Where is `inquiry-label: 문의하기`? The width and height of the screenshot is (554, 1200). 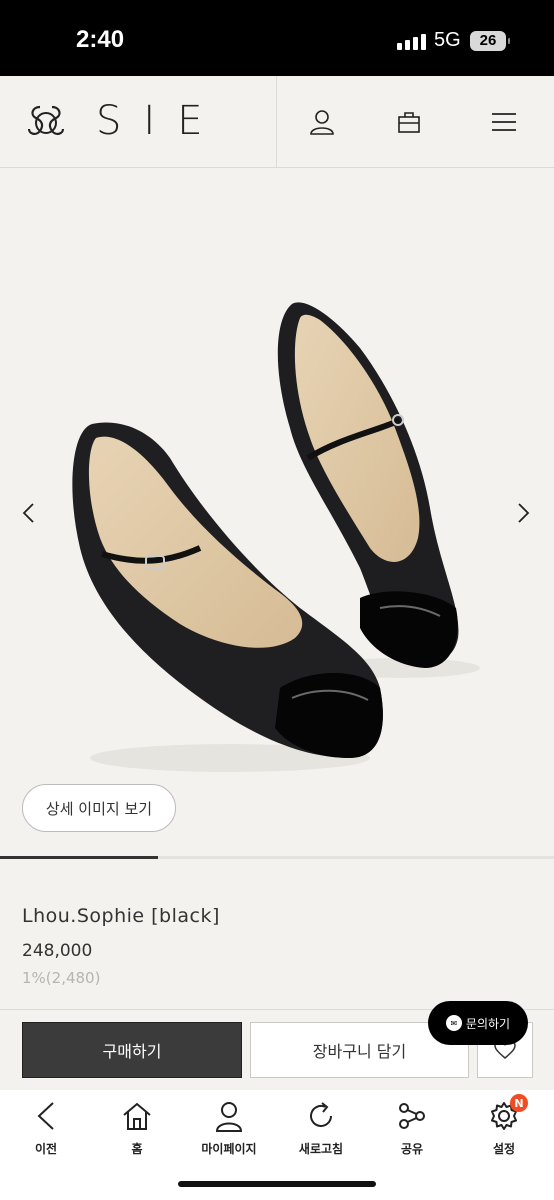
inquiry-label: 문의하기 is located at coordinates (488, 1023).